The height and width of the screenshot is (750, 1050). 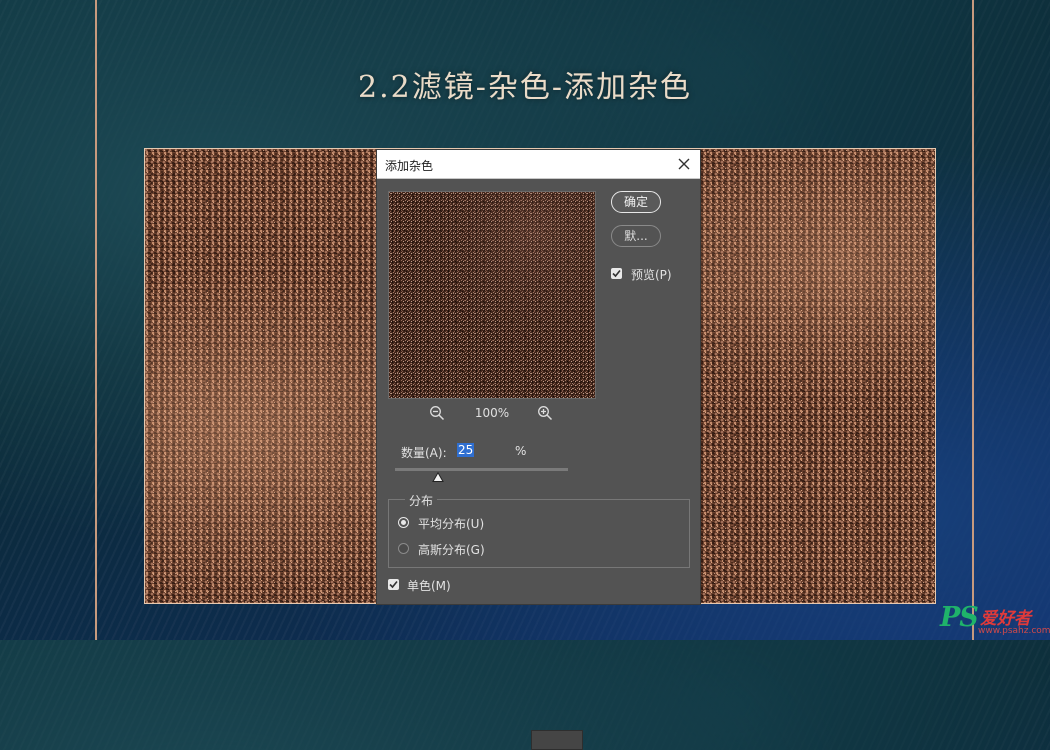 I want to click on uniform-label: 平均分布(U), so click(x=451, y=523).